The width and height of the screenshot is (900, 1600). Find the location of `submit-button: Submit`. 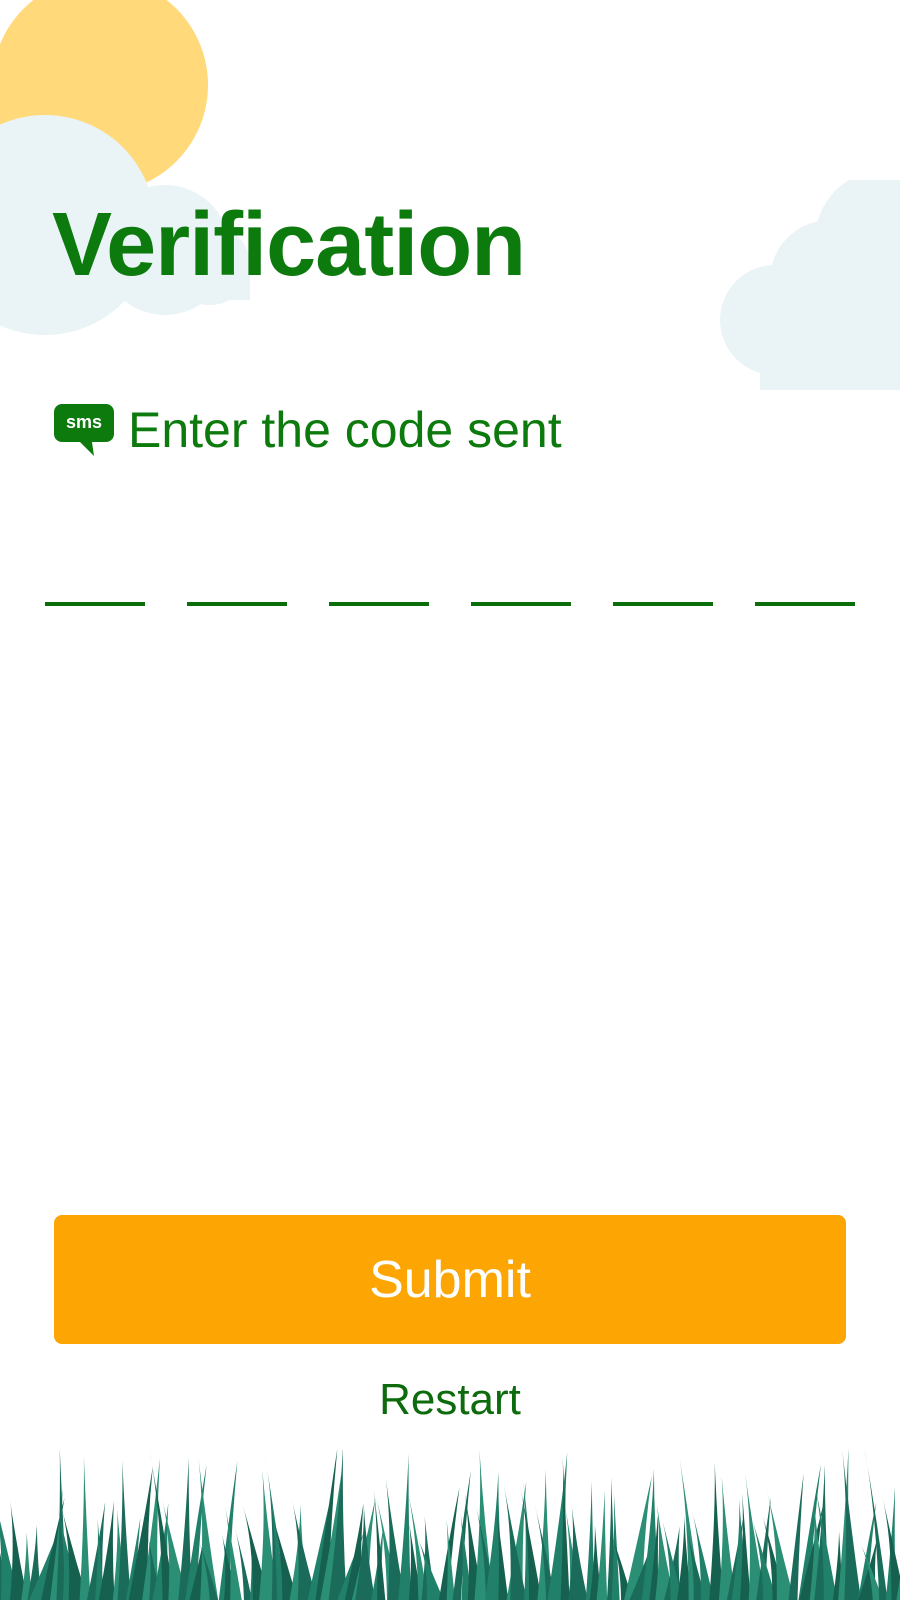

submit-button: Submit is located at coordinates (450, 1279).